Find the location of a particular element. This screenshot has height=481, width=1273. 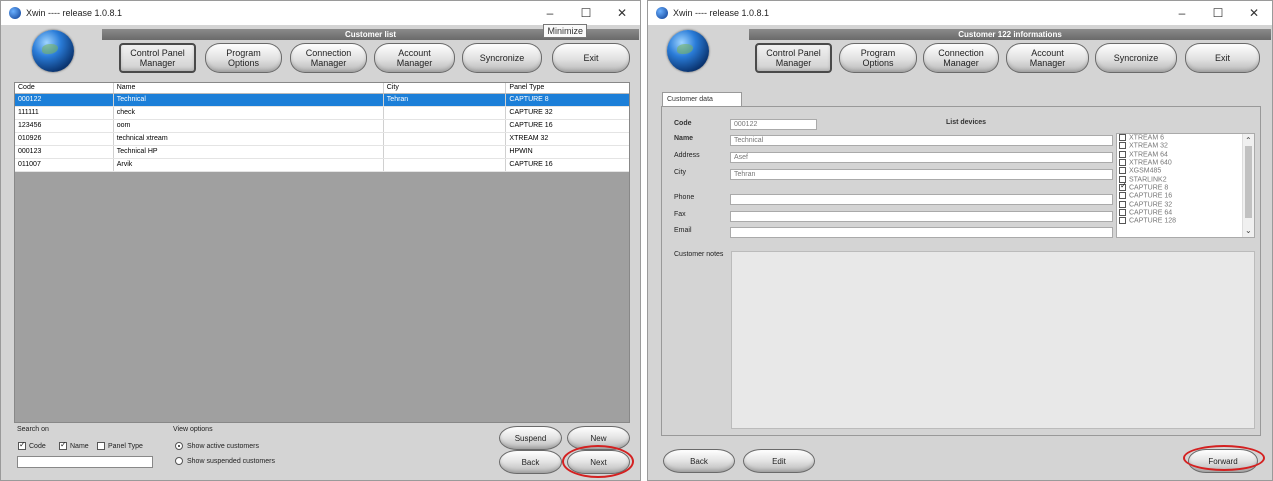

device-item: XGSM485 is located at coordinates (1185, 171).